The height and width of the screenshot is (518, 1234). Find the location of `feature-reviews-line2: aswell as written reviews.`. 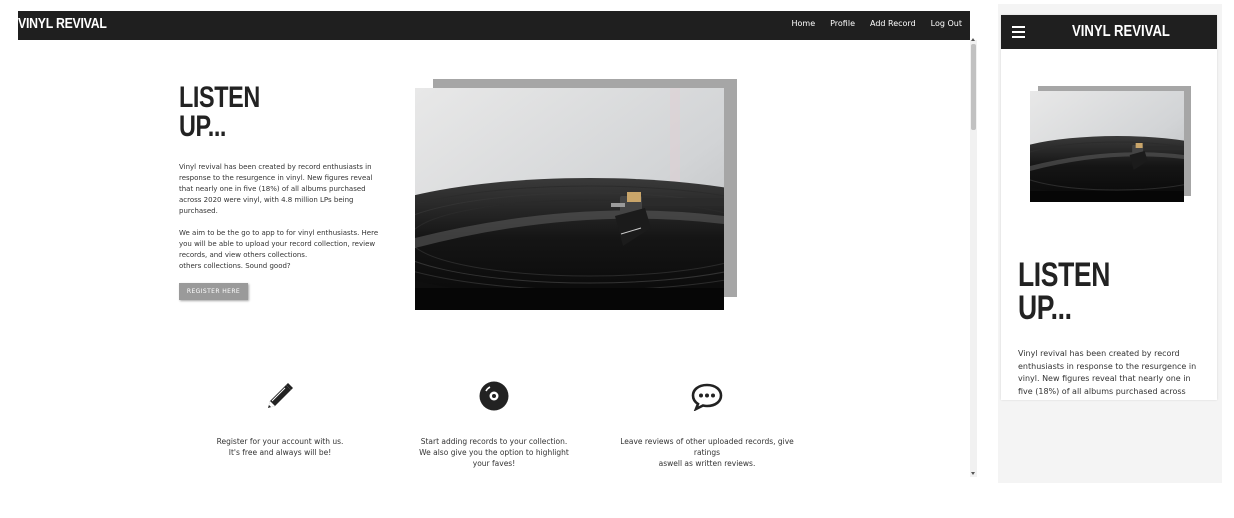

feature-reviews-line2: aswell as written reviews. is located at coordinates (707, 463).